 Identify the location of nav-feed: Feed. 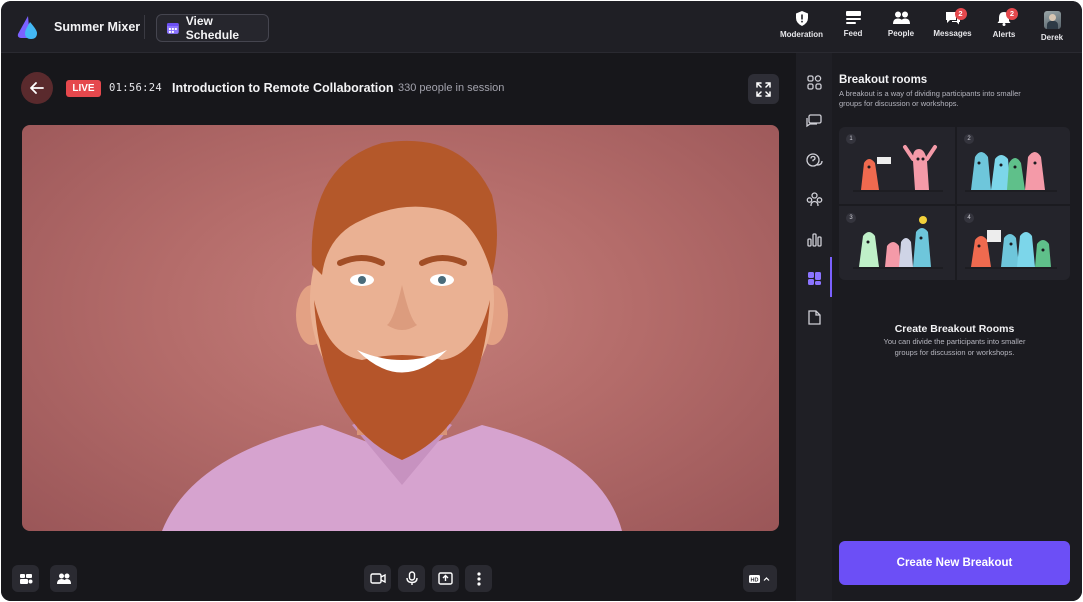
(853, 27).